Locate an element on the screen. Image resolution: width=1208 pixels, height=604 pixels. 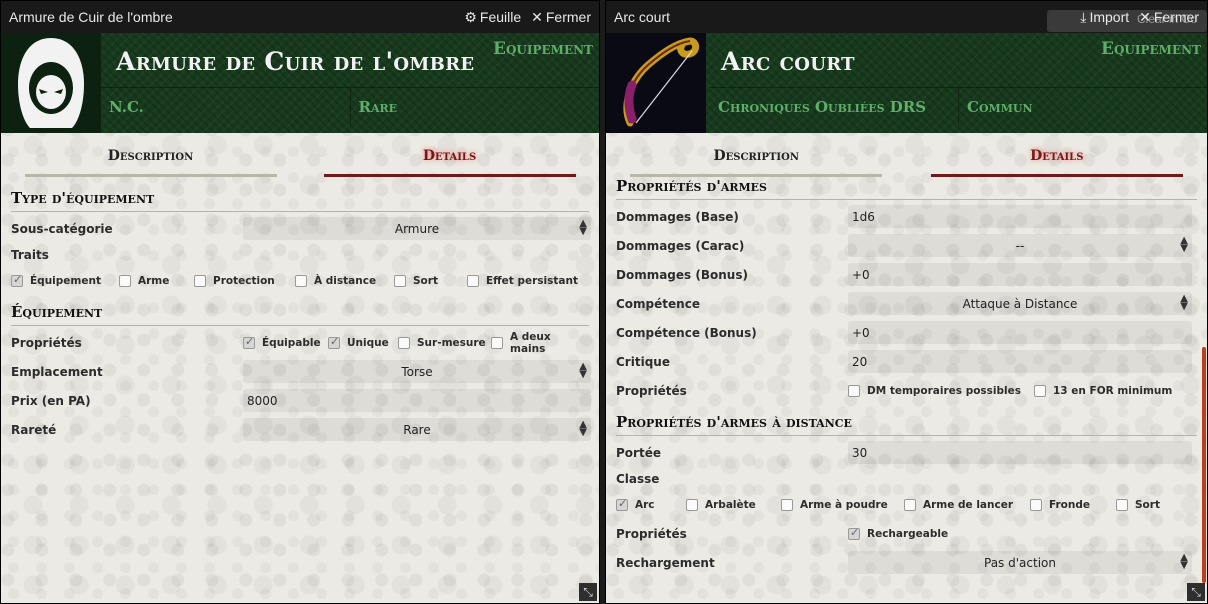
scrollbar is located at coordinates (1204, 465).